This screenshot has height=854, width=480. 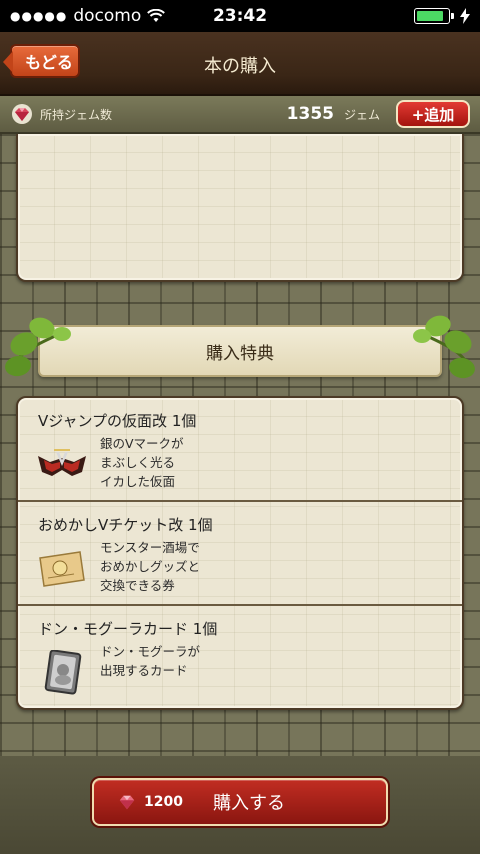 What do you see at coordinates (444, 347) in the screenshot?
I see `ivy-right-icon` at bounding box center [444, 347].